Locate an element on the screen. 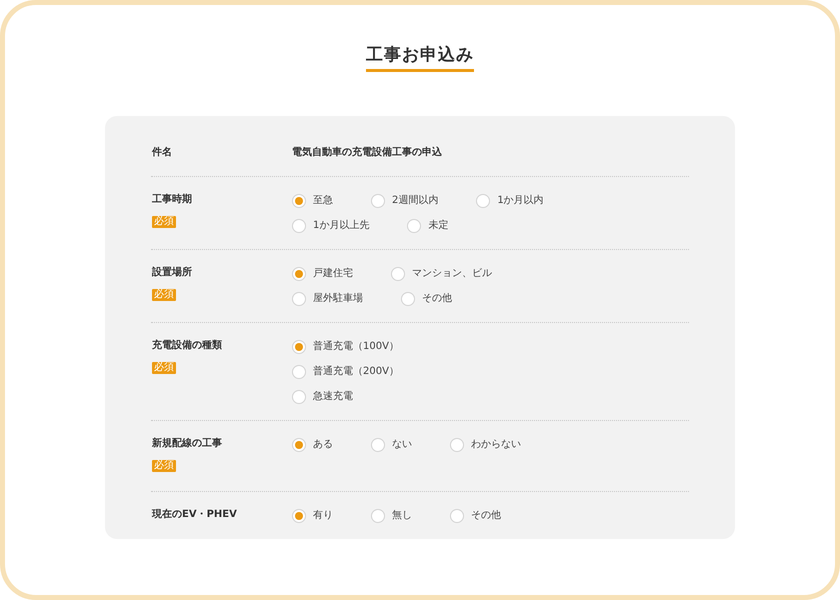  field-label: 設置場所 is located at coordinates (172, 273).